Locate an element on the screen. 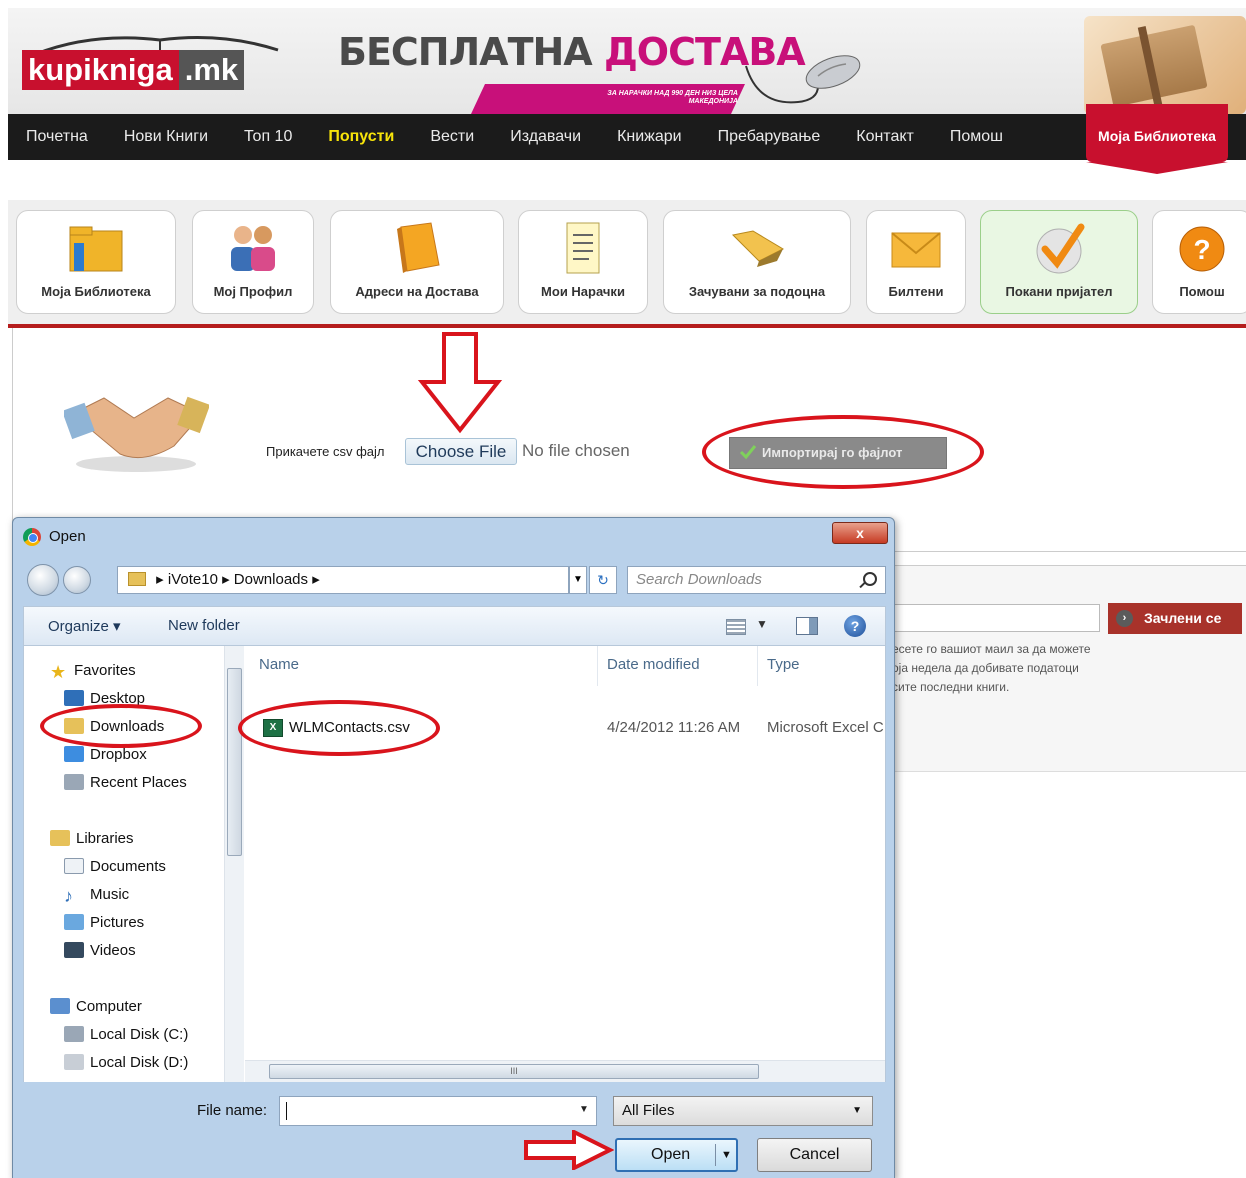 The height and width of the screenshot is (1178, 1246). nav-favorites: ★ Favorites is located at coordinates (93, 671).